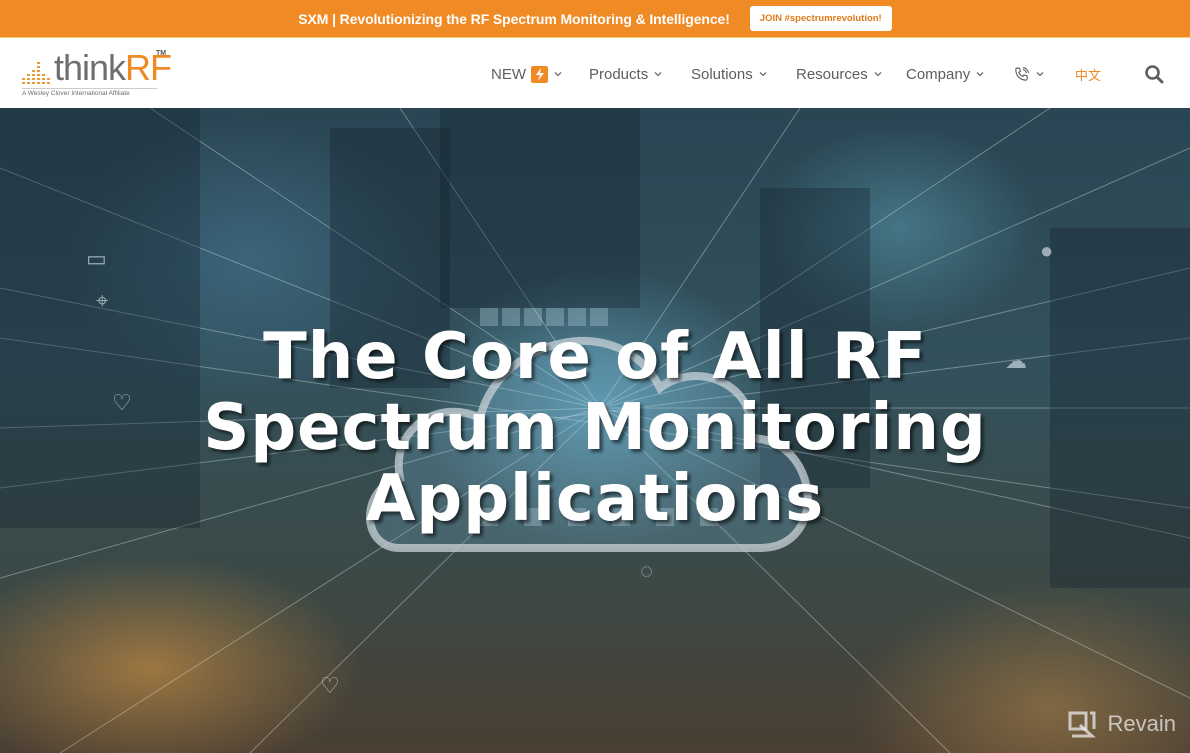  I want to click on location-pin-icon: ⌖, so click(102, 300).